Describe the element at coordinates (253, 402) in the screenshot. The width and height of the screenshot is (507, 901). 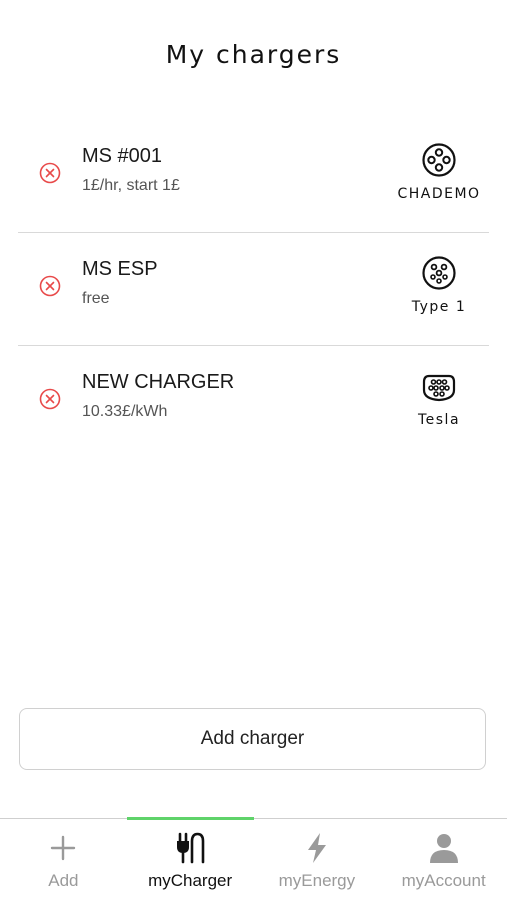
I see `charger-row: NEW CHARGER 10.33£/kWh Tesla` at that location.